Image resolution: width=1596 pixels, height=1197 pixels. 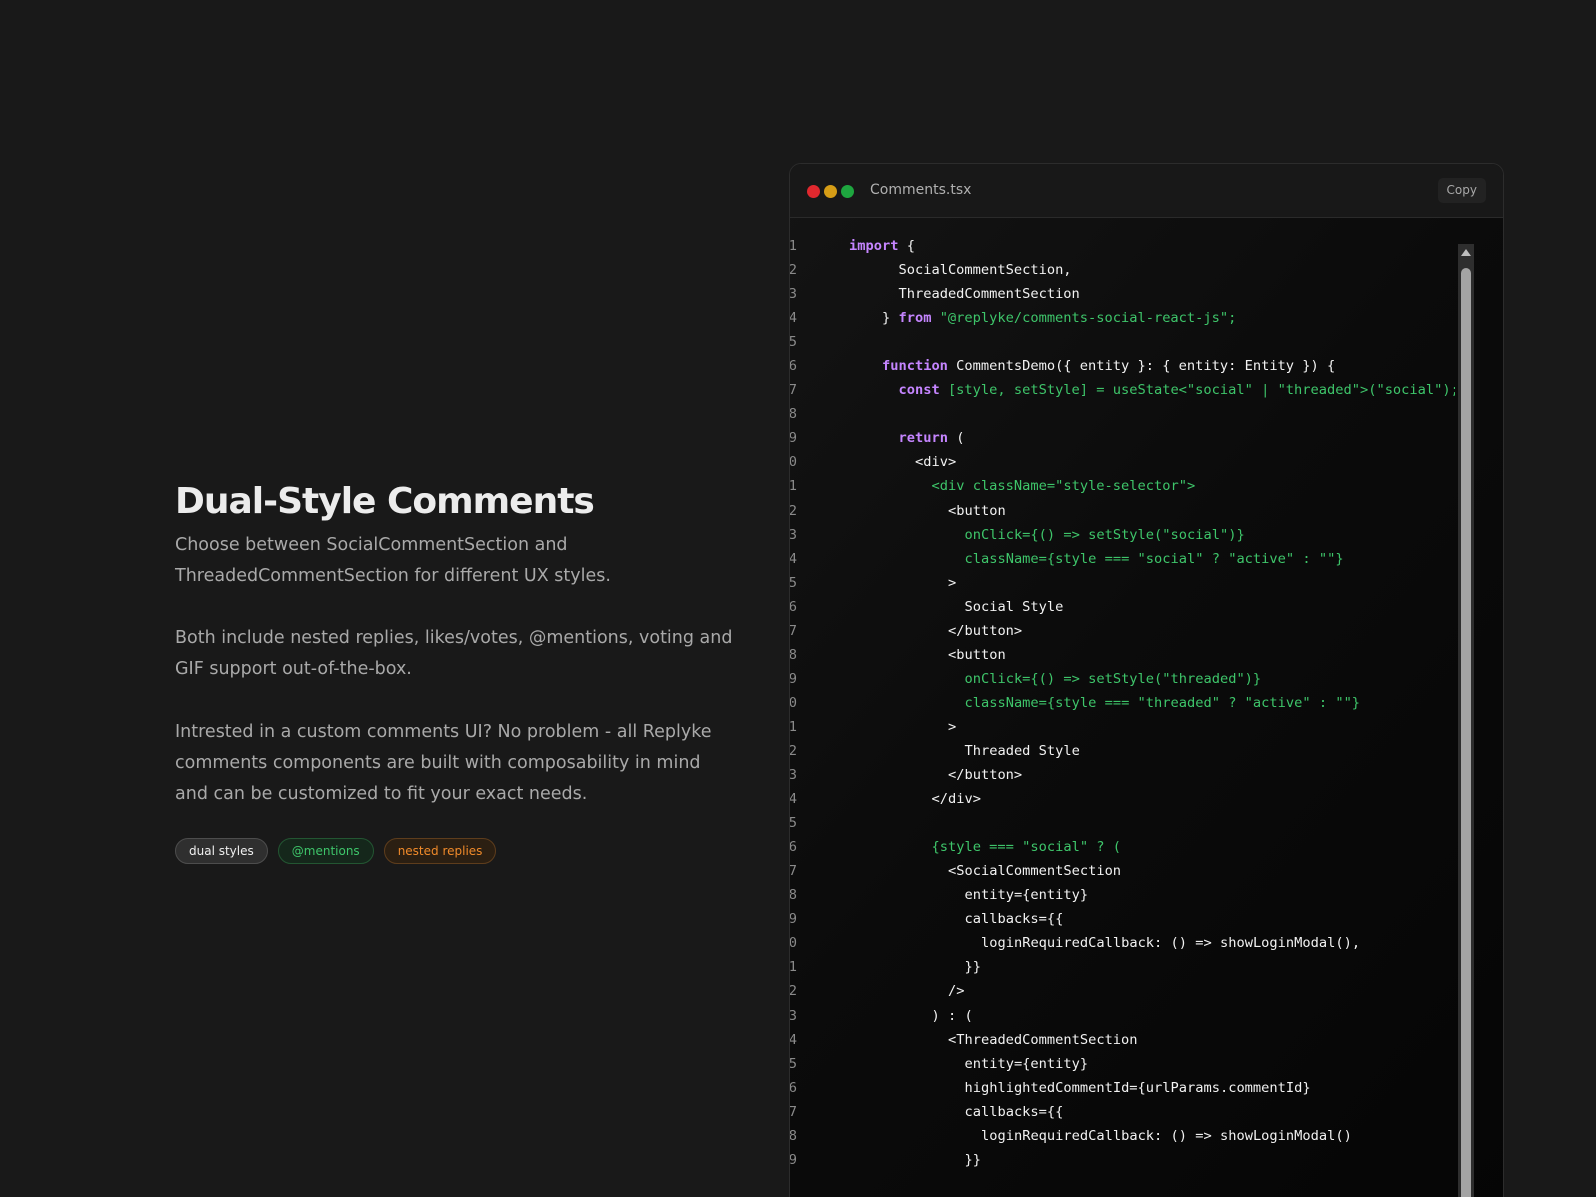 I want to click on code-text: Social Style, so click(x=1014, y=607).